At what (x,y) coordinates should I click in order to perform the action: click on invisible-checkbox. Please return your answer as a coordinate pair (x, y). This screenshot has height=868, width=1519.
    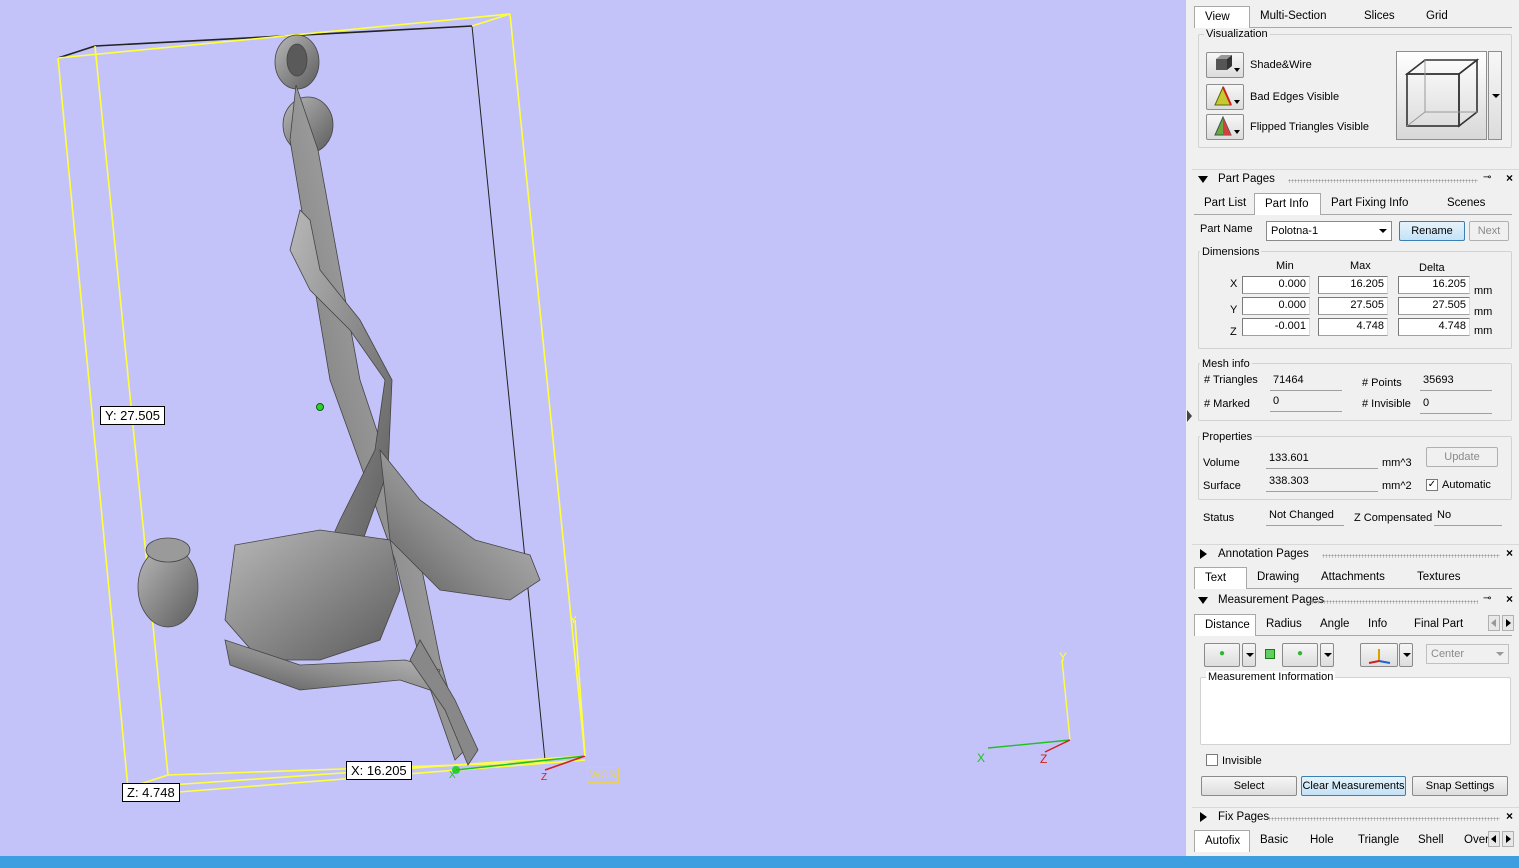
    Looking at the image, I should click on (1212, 760).